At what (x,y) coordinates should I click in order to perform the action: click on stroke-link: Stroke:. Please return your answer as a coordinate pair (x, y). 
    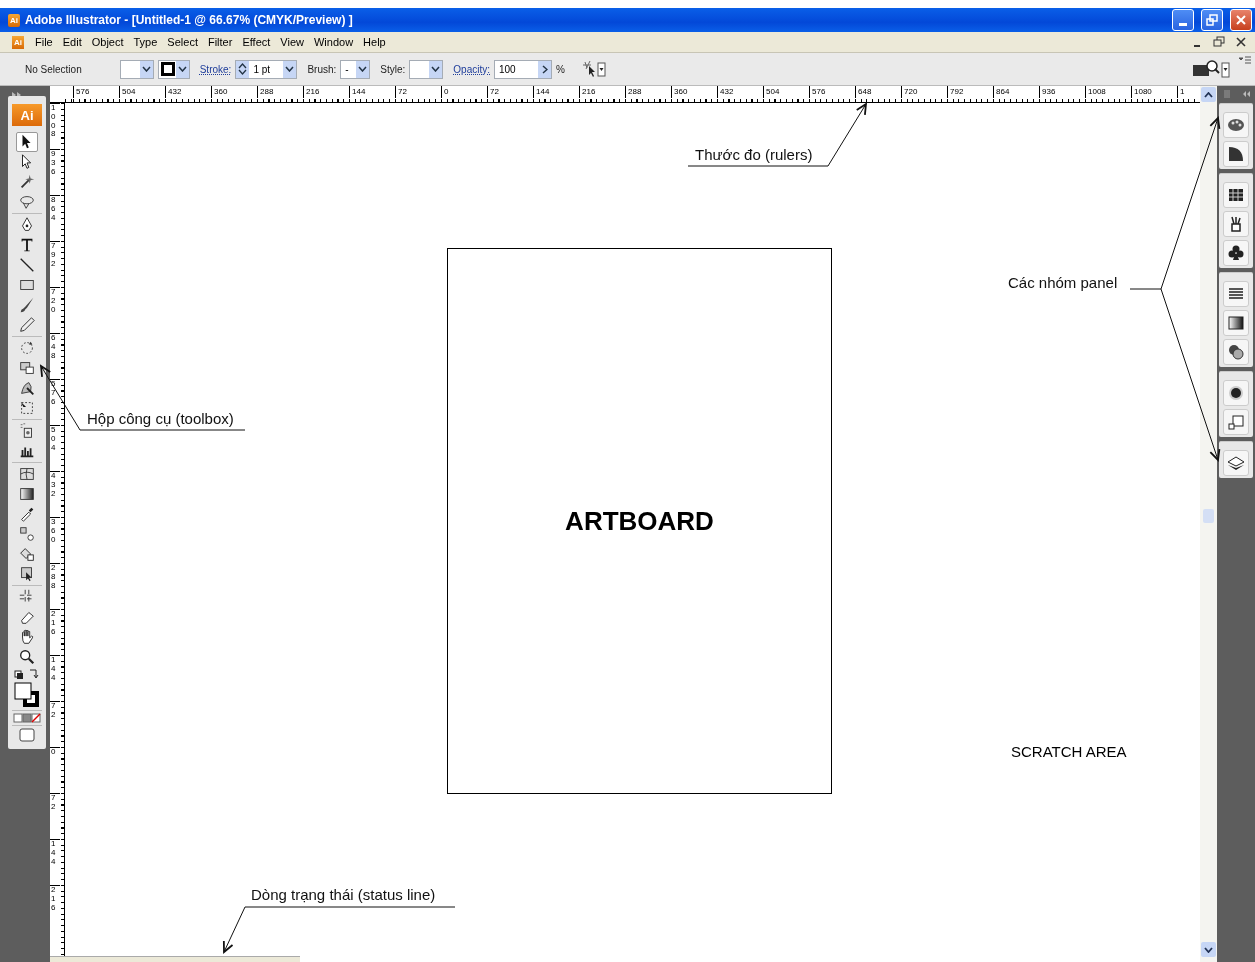
    Looking at the image, I should click on (215, 69).